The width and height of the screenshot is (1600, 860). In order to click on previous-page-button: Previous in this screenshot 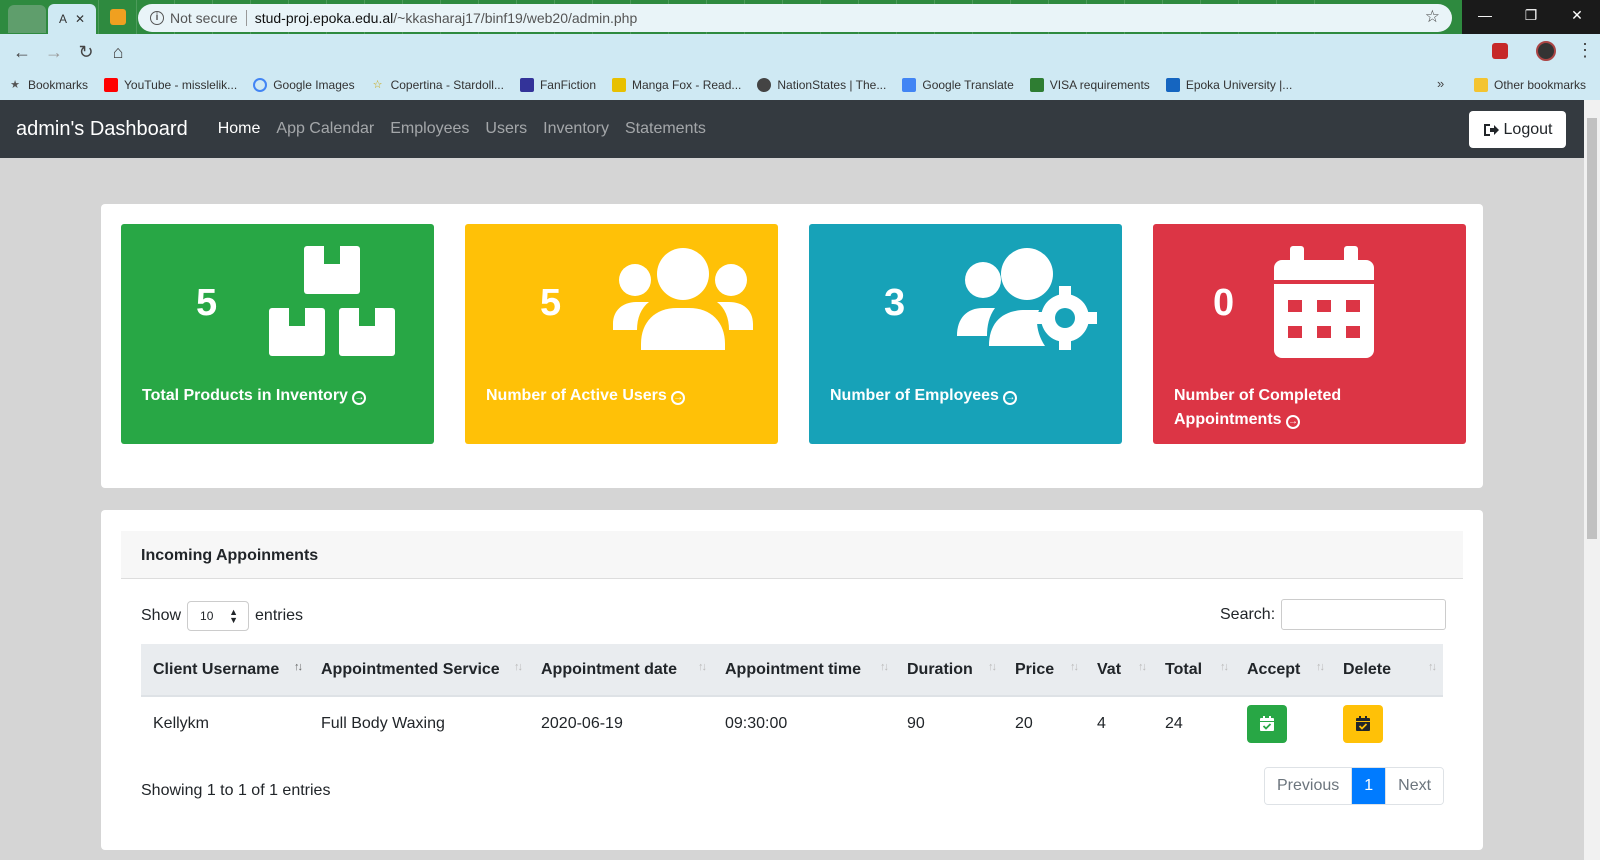, I will do `click(1309, 786)`.